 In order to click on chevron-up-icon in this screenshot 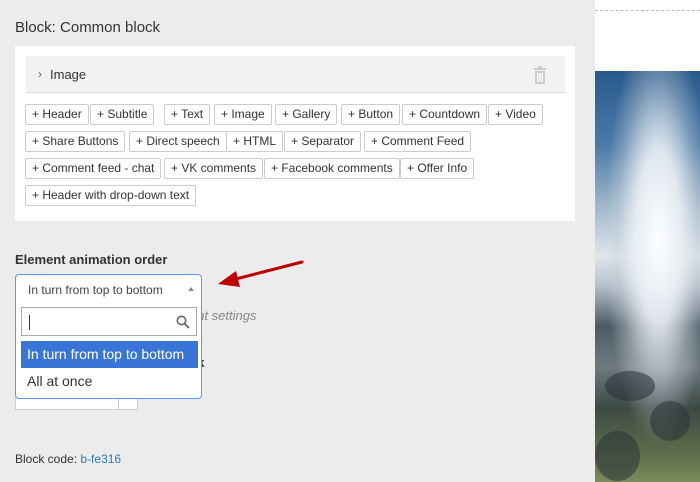, I will do `click(191, 289)`.